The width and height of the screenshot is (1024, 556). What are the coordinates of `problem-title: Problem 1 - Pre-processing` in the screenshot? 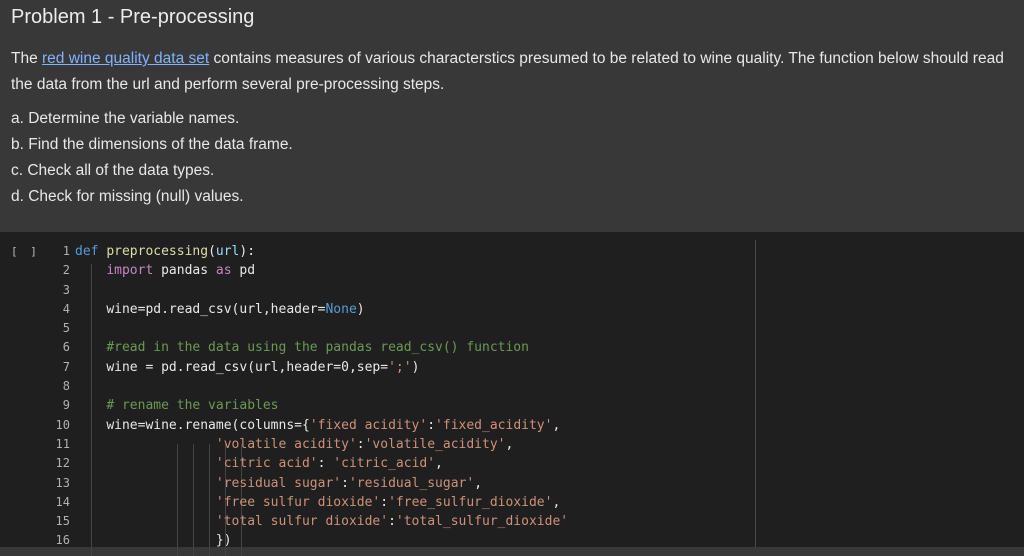 It's located at (133, 17).